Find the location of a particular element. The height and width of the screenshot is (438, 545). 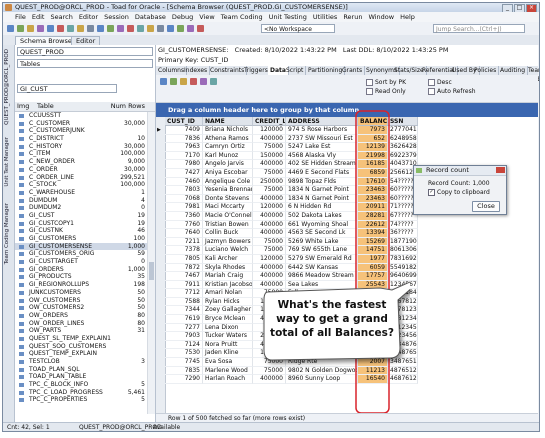

cell-cust-id: 7068 is located at coordinates (184, 199).